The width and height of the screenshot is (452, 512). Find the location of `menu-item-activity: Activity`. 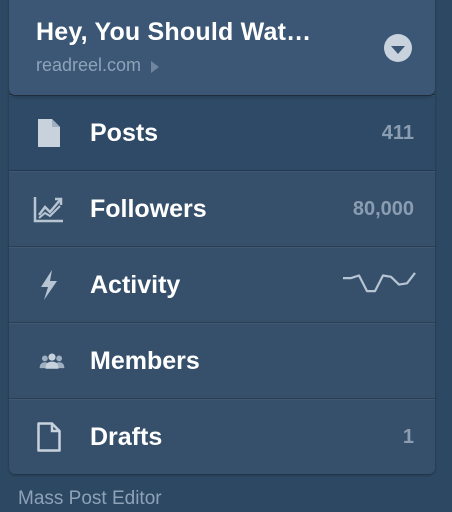

menu-item-activity: Activity is located at coordinates (222, 284).